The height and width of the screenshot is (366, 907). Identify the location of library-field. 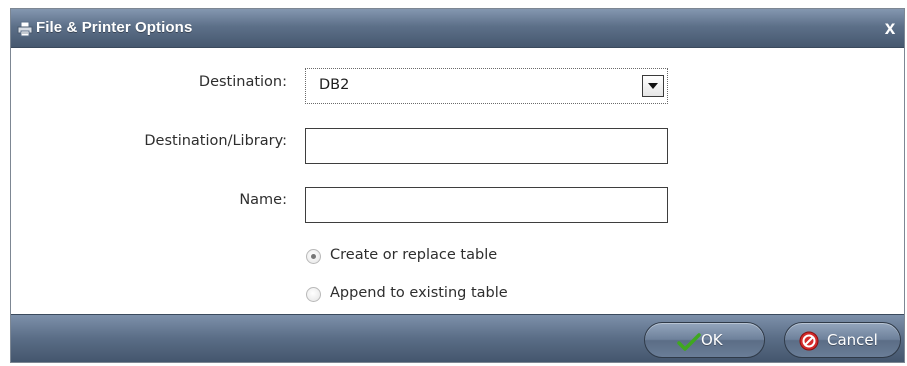
(486, 146).